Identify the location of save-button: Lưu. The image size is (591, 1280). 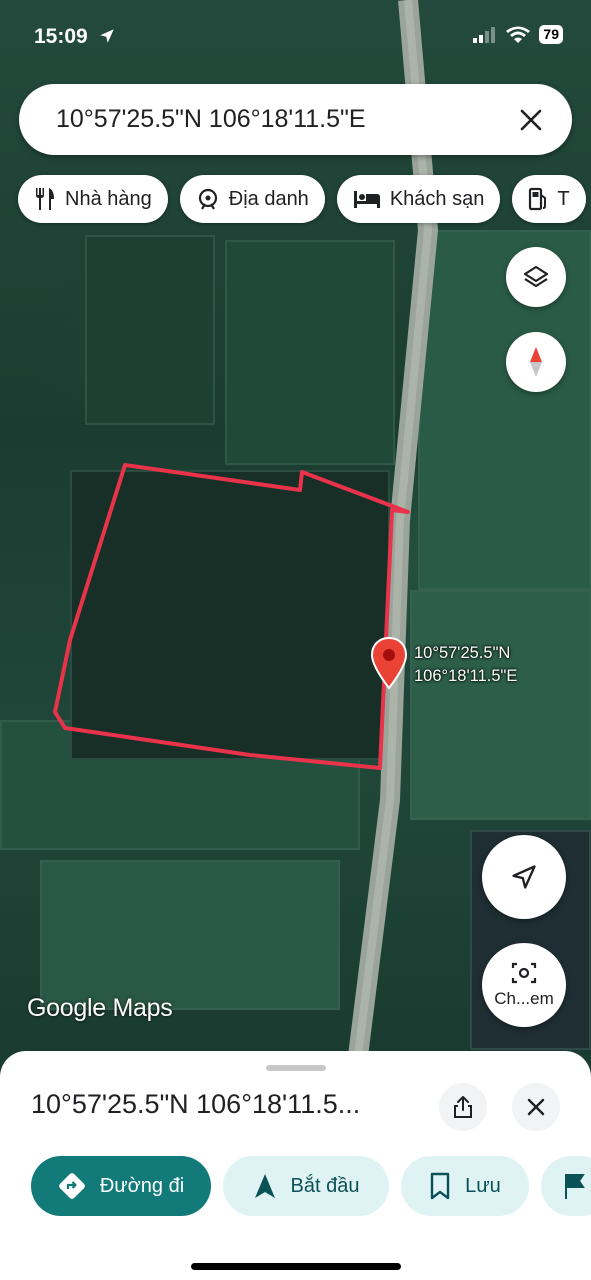
(465, 1186).